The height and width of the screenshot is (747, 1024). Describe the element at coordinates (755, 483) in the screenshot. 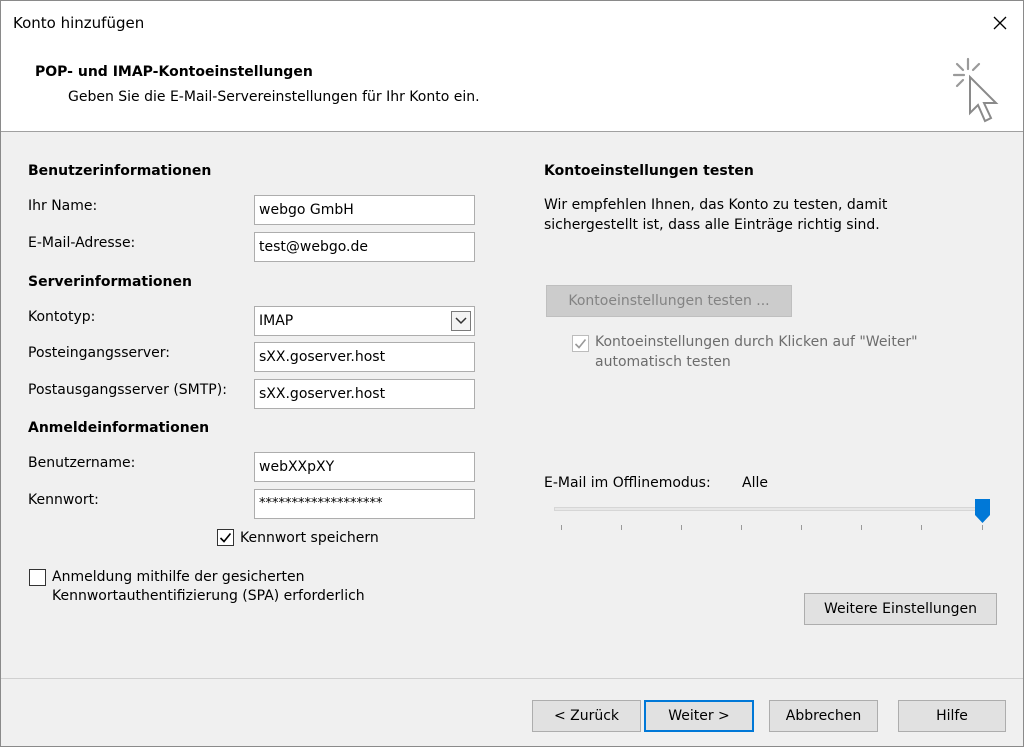

I see `offline-mode-value: Alle` at that location.